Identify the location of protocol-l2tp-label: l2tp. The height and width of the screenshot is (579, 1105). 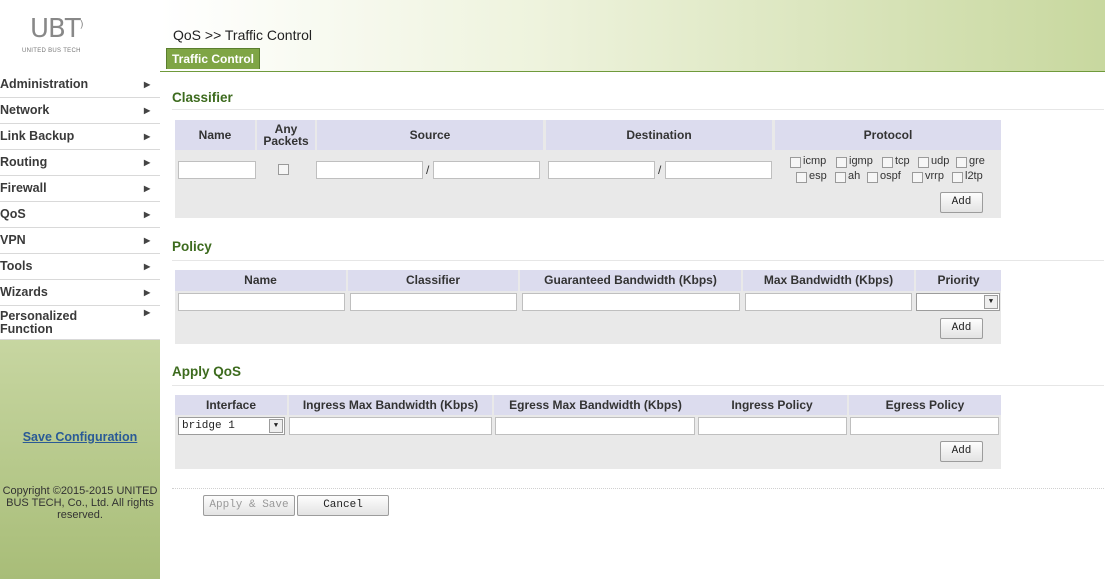
(974, 176).